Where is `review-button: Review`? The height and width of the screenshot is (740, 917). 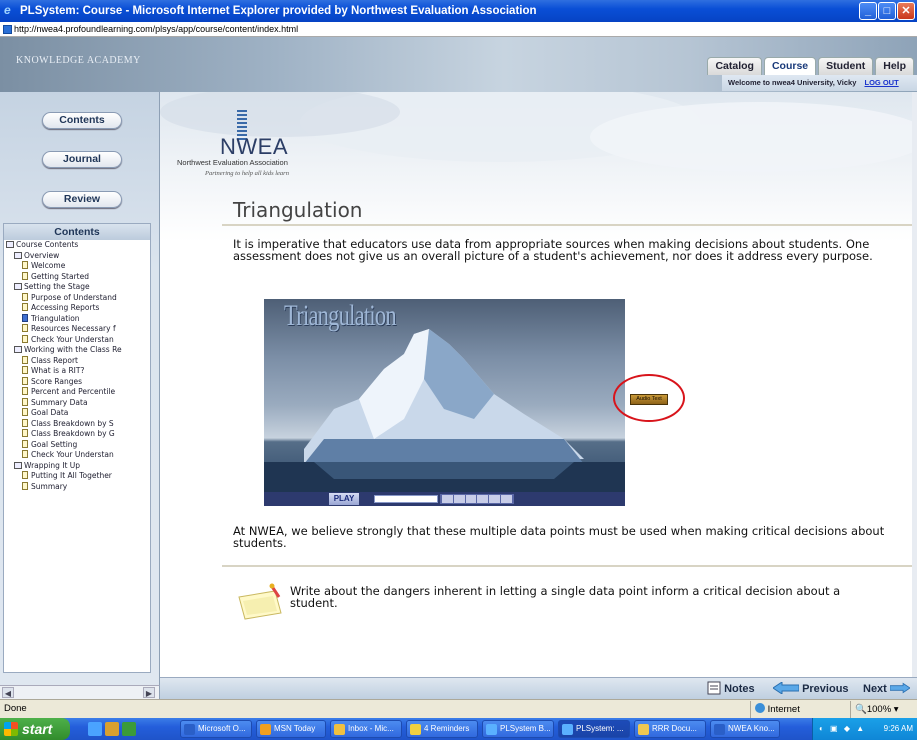 review-button: Review is located at coordinates (82, 199).